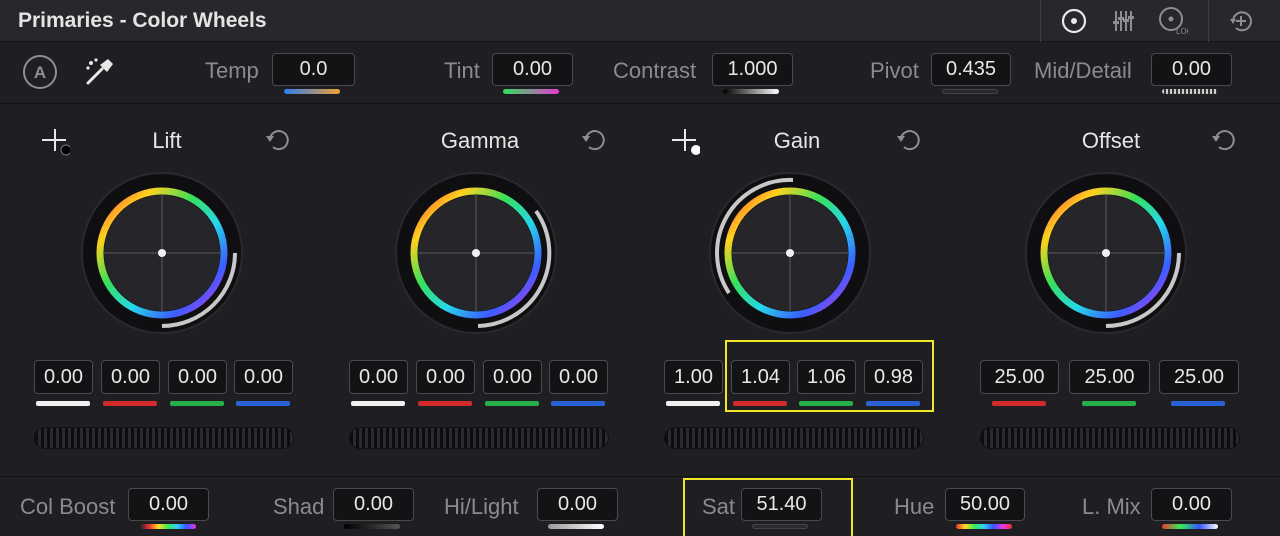 This screenshot has width=1280, height=536. I want to click on auto-balance-icon: A, so click(40, 72).